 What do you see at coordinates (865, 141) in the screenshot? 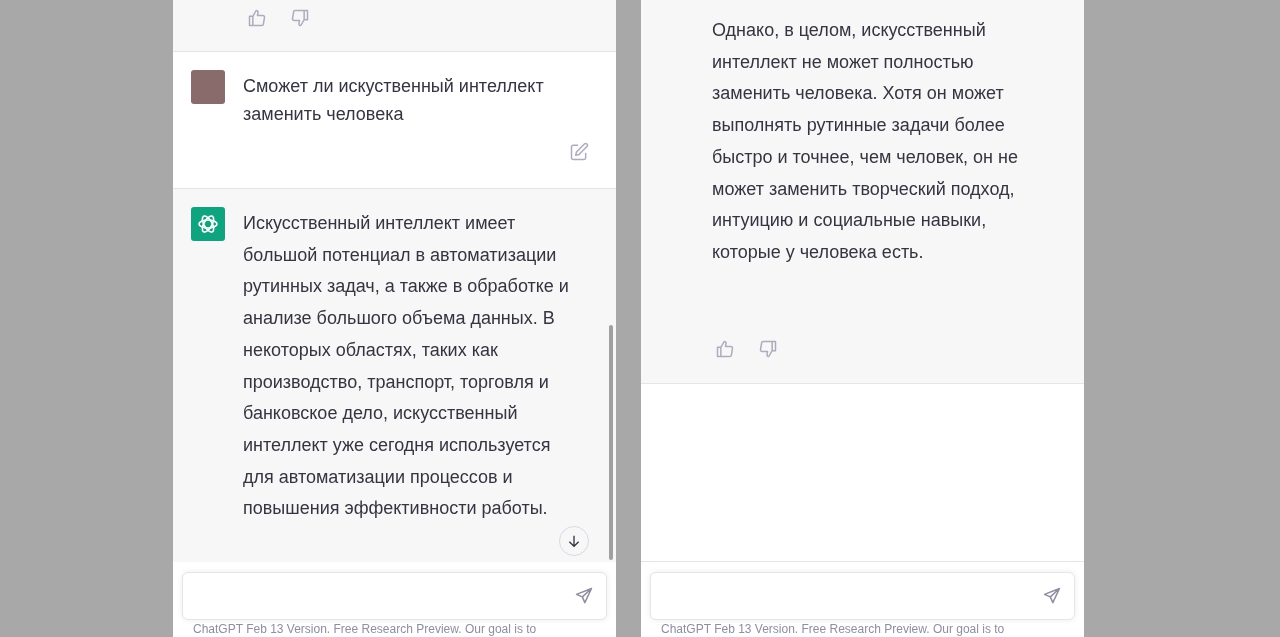
I see `assistant-message: Однако, в целом, искусственный интеллект не может полностью заменить человека. Хотя он может выполнять рутинные задачи более быстро и точнее, чем человек, он не может заменить творческий подход, интуицию и социальные навыки, которые у человека есть.` at bounding box center [865, 141].